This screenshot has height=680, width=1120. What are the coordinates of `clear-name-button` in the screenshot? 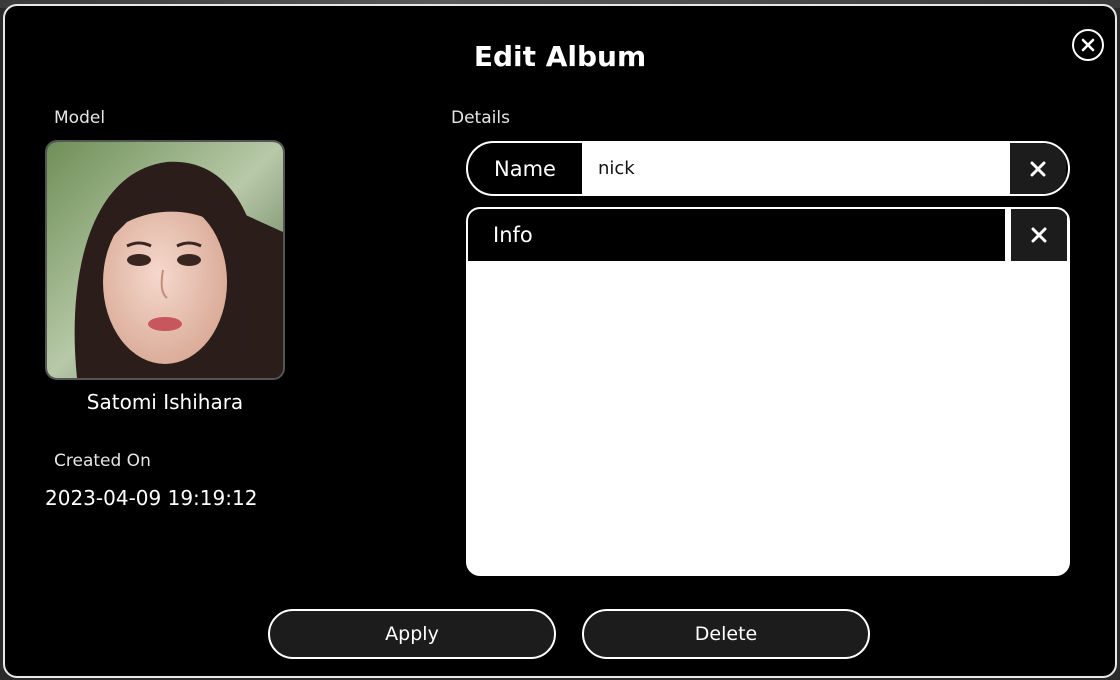 It's located at (1038, 168).